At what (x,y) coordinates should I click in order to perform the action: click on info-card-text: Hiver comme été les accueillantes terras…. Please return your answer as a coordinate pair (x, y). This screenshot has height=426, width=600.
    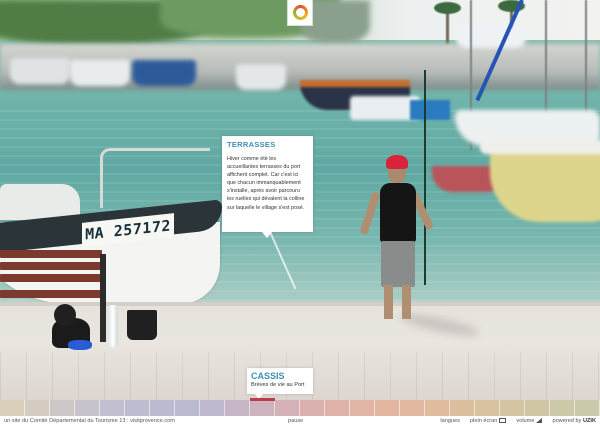
    Looking at the image, I should click on (266, 183).